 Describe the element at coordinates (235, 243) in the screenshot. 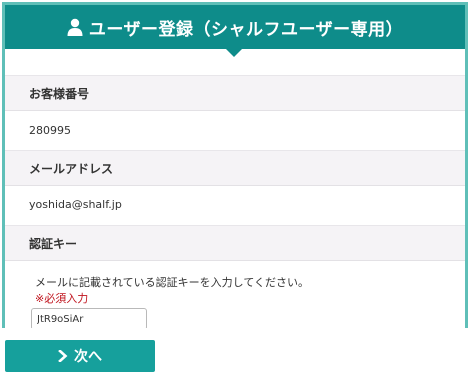

I see `auth-key-label: 認証キー` at that location.